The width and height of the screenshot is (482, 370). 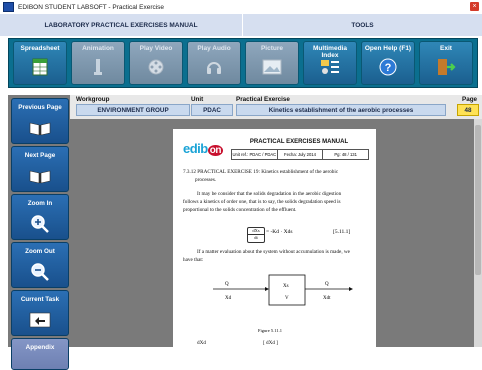 What do you see at coordinates (195, 148) in the screenshot?
I see `logo-text-a: edib` at bounding box center [195, 148].